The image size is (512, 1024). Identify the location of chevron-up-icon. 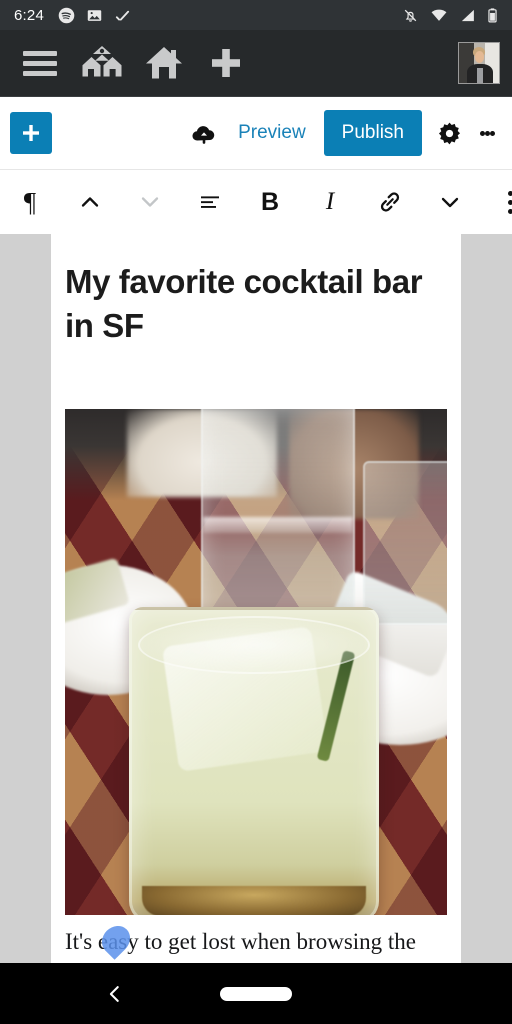
(90, 202).